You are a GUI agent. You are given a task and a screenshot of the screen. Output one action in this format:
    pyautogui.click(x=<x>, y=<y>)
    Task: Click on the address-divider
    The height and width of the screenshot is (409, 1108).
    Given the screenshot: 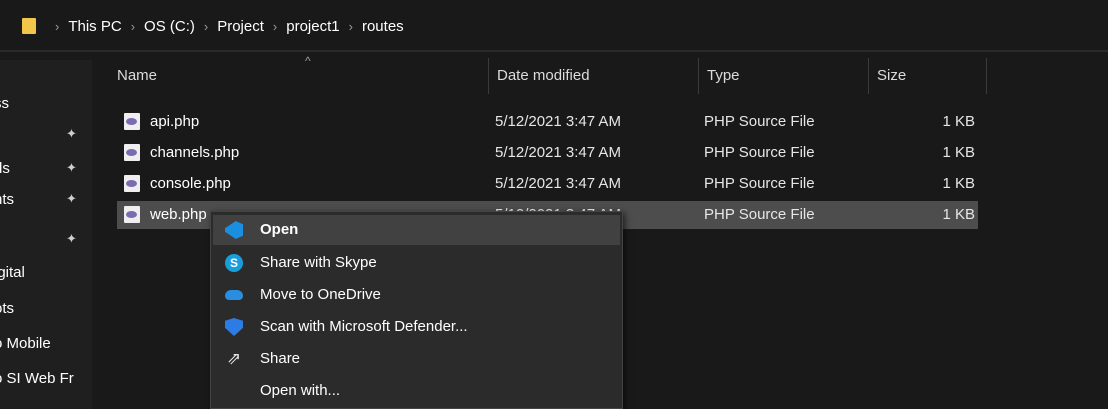 What is the action you would take?
    pyautogui.click(x=554, y=51)
    